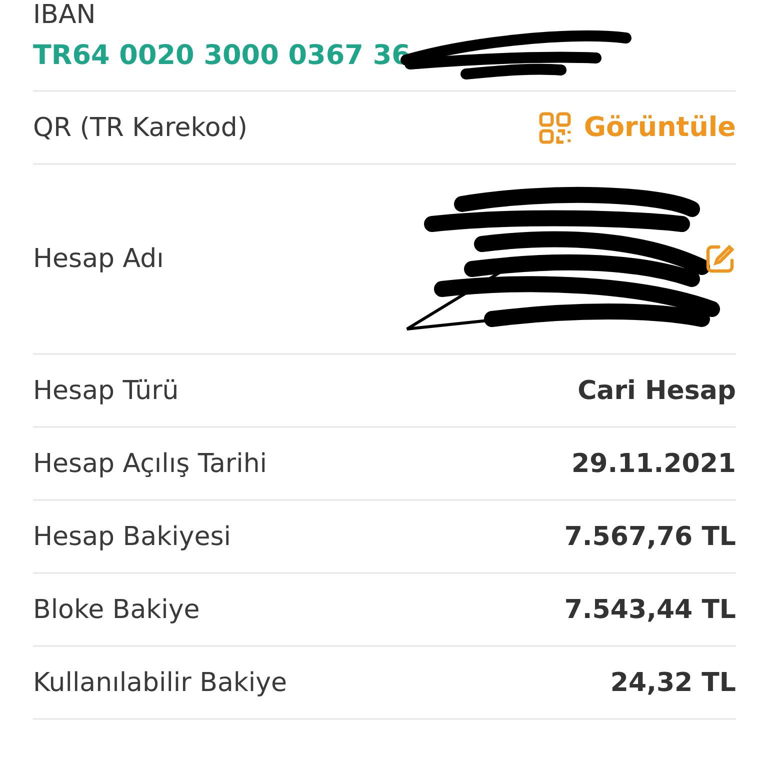 This screenshot has height=768, width=768. Describe the element at coordinates (140, 127) in the screenshot. I see `field-label: QR (TR Karekod)` at that location.